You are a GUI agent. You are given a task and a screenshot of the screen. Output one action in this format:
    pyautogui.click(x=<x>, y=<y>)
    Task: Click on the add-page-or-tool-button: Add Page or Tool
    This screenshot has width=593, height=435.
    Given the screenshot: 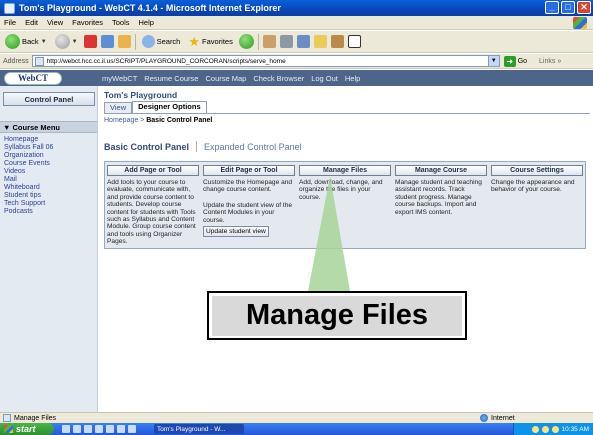 What is the action you would take?
    pyautogui.click(x=153, y=170)
    